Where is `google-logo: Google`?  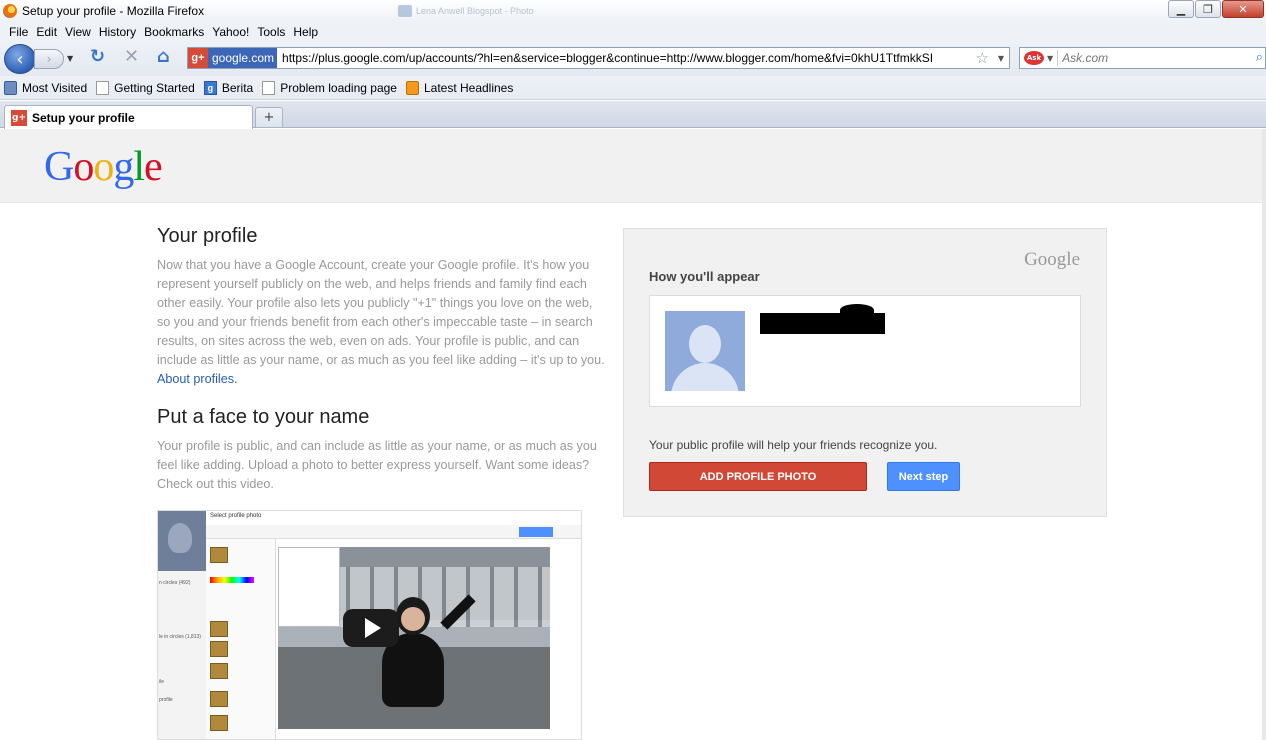 google-logo: Google is located at coordinates (103, 167).